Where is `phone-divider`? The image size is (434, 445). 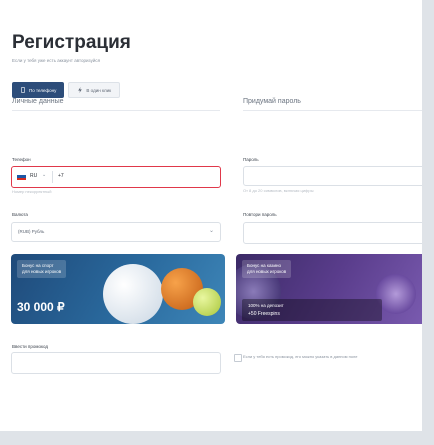 phone-divider is located at coordinates (52, 177).